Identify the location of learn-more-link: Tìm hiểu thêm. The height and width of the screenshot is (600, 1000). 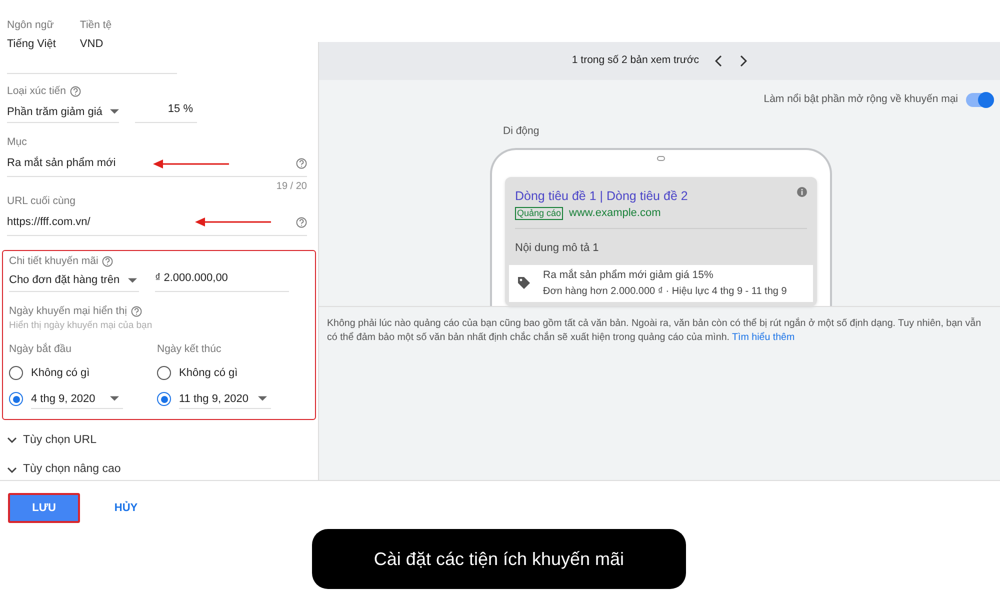
(763, 337).